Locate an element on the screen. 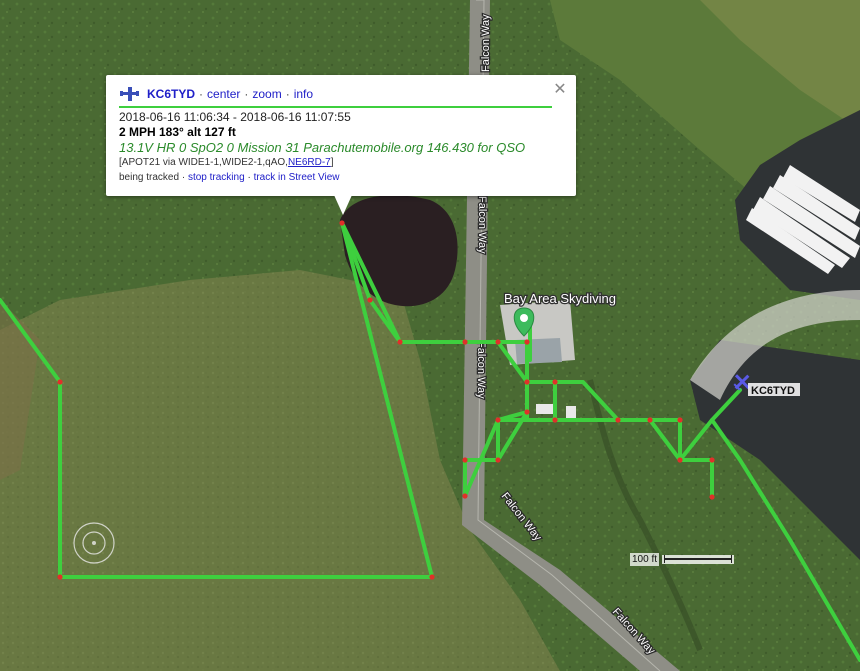  place-label-bay-area-skydiving: Bay Area Skydiving is located at coordinates (560, 299).